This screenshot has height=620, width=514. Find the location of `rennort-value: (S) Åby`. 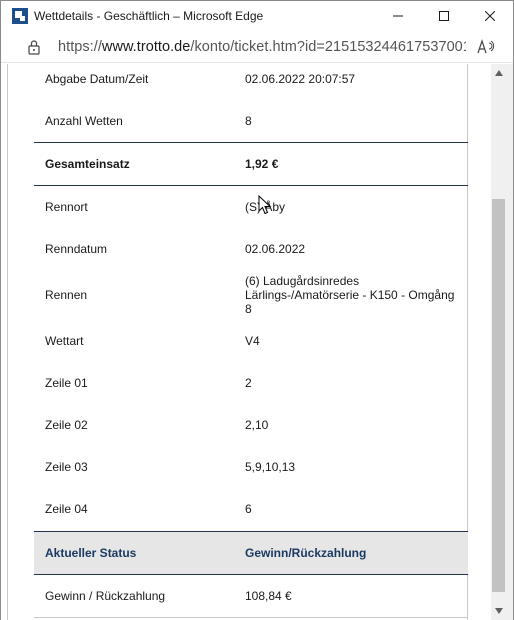

rennort-value: (S) Åby is located at coordinates (265, 207).